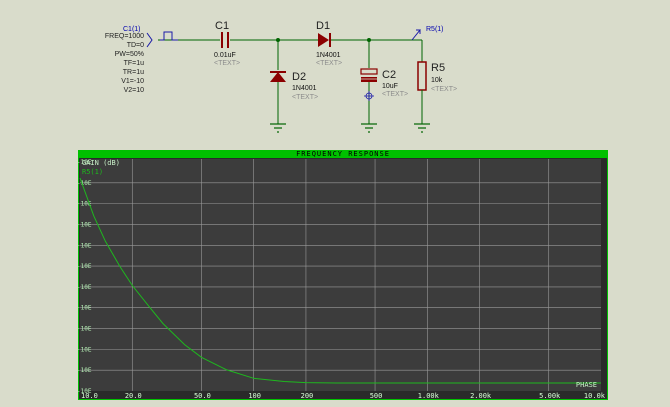 This screenshot has height=407, width=670. Describe the element at coordinates (323, 26) in the screenshot. I see `d1-ref: D1` at that location.